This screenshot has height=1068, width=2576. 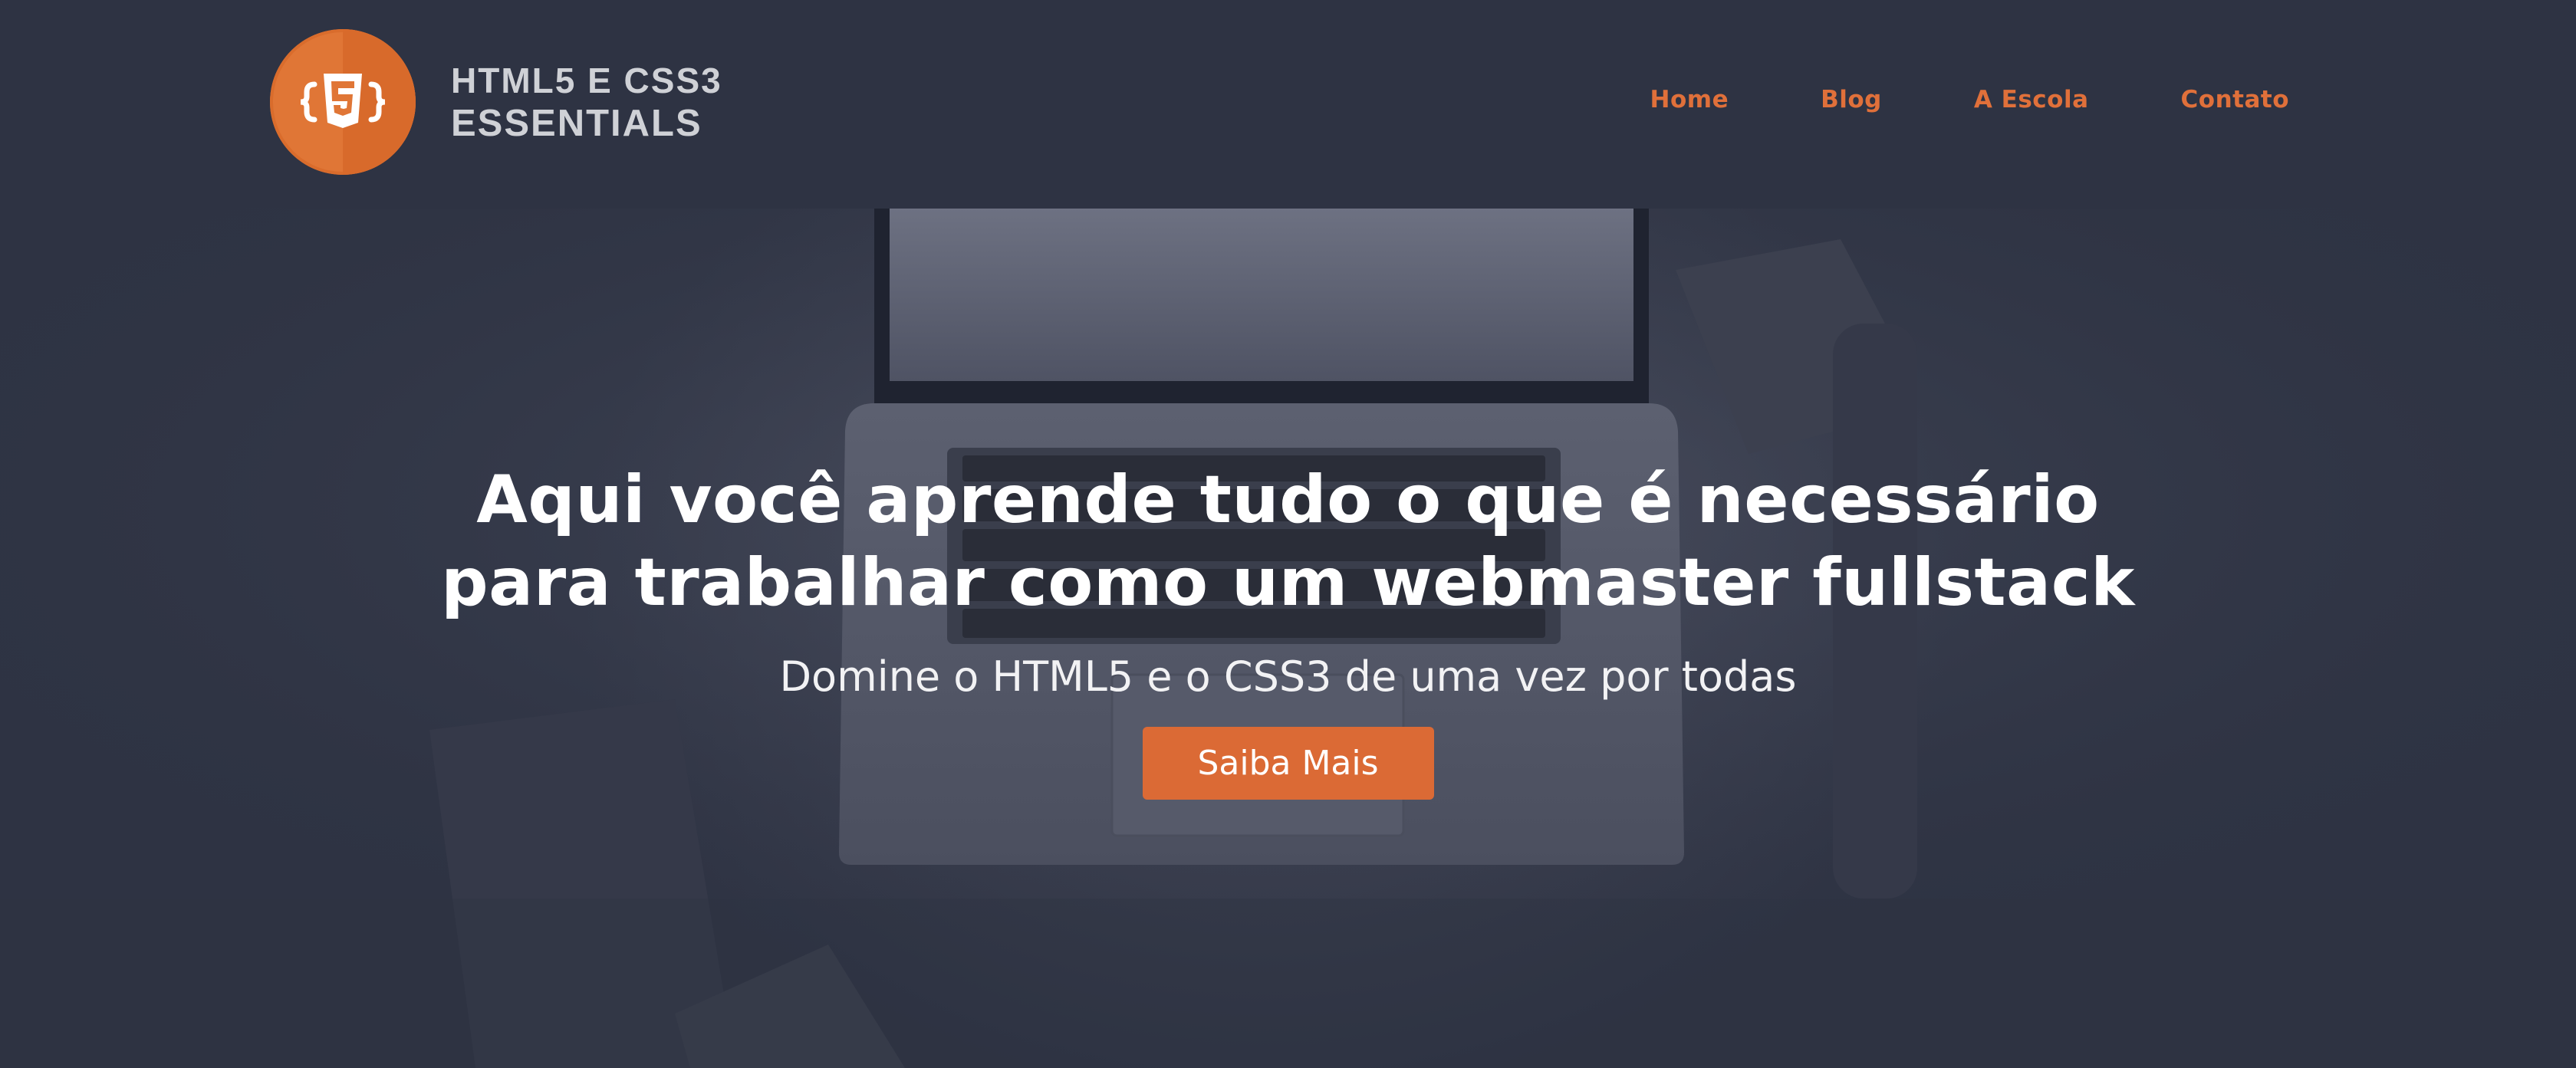 What do you see at coordinates (586, 80) in the screenshot?
I see `logo-line-1: HTML5 E CSS3` at bounding box center [586, 80].